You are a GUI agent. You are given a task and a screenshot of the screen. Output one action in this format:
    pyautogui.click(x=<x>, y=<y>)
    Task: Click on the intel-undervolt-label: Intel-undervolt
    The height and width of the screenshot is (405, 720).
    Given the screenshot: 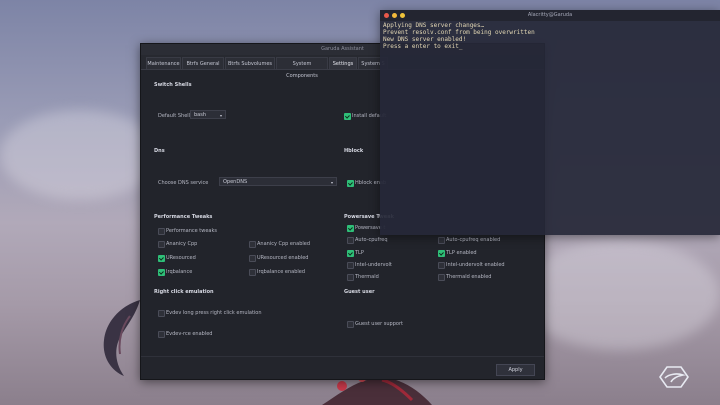 What is the action you would take?
    pyautogui.click(x=373, y=265)
    